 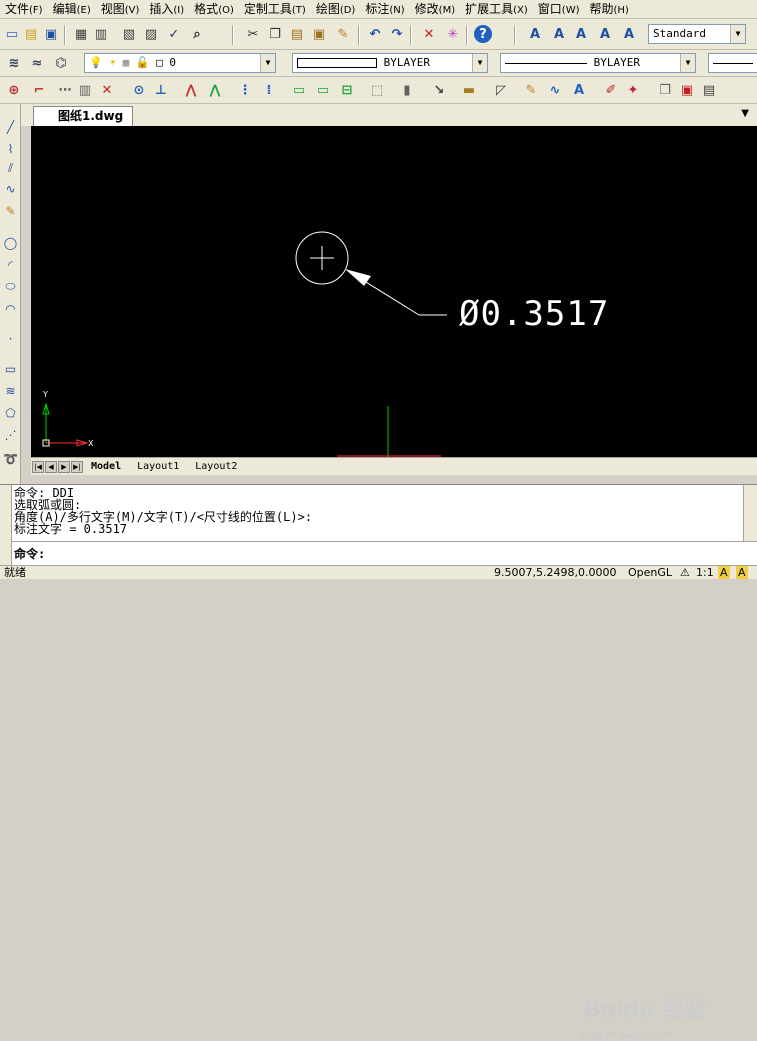 I want to click on match-properties-icon: ✎, so click(x=343, y=34).